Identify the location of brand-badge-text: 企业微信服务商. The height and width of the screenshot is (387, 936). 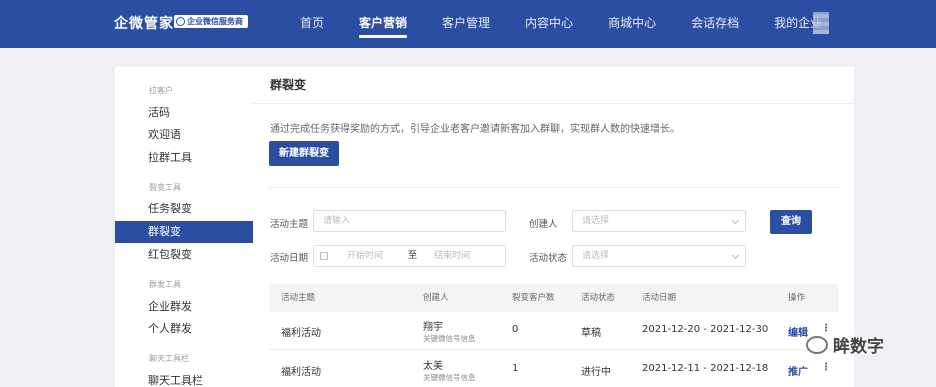
(215, 21).